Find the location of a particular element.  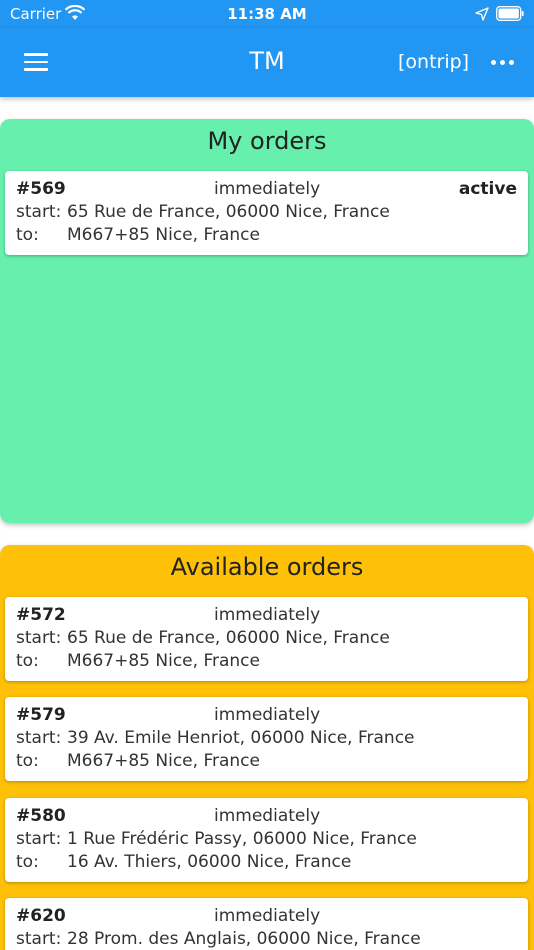

status-bar: Carrier 11:38 AM is located at coordinates (267, 14).